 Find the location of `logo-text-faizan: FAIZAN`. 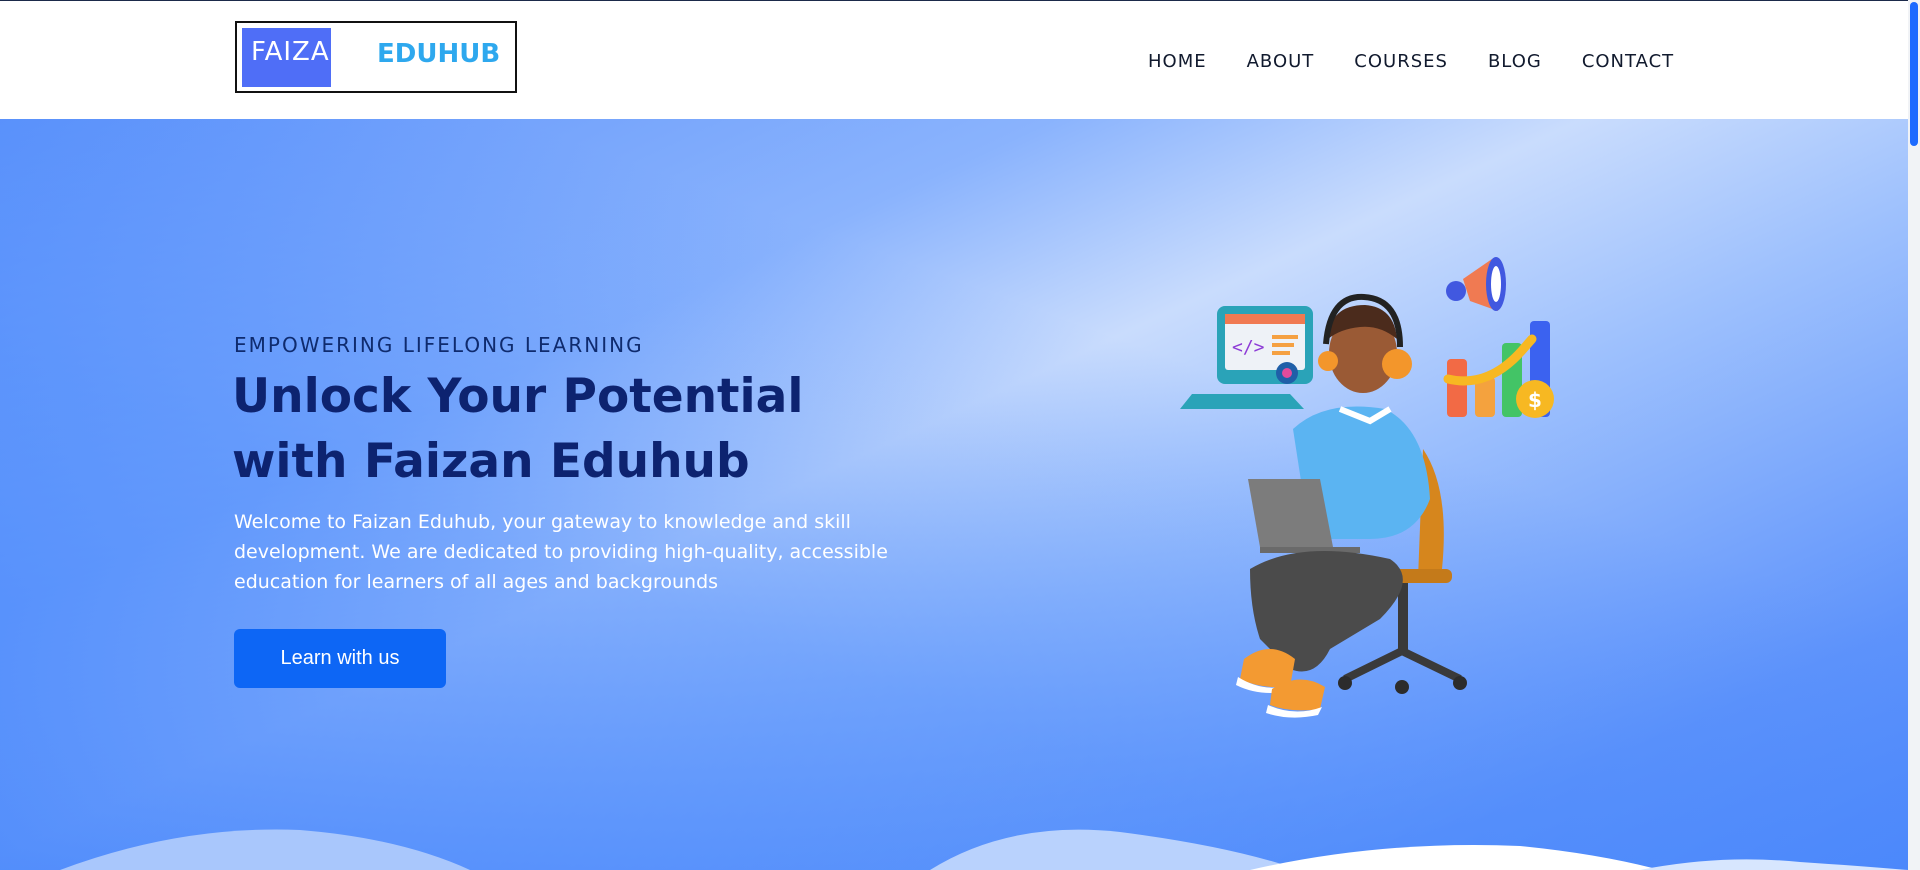

logo-text-faizan: FAIZAN is located at coordinates (301, 52).